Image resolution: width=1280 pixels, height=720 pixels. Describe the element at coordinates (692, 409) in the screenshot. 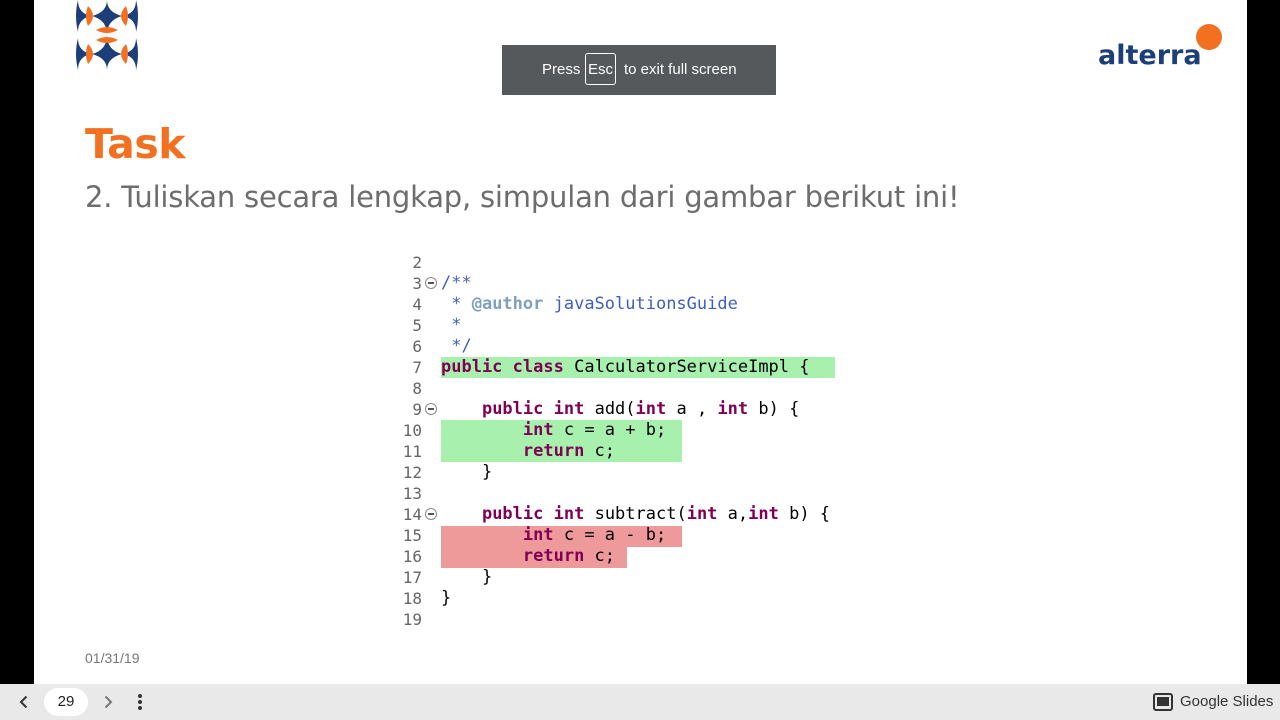

I see `code-text: a ,` at that location.